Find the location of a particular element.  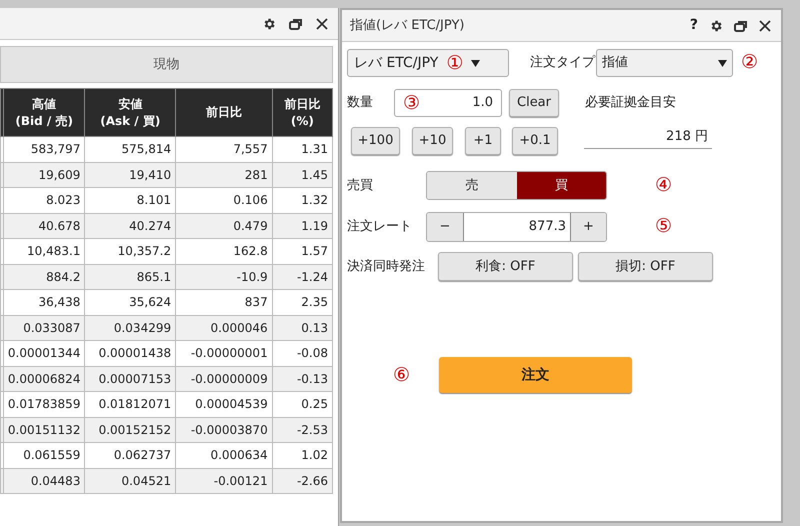

margin-label: 必要証拠金目安 is located at coordinates (630, 103).